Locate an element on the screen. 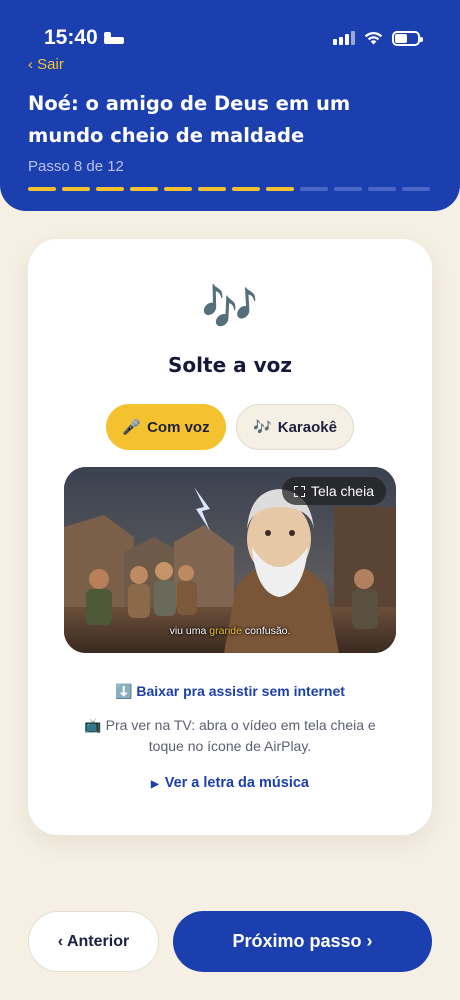  status-time: 15:40 is located at coordinates (84, 38).